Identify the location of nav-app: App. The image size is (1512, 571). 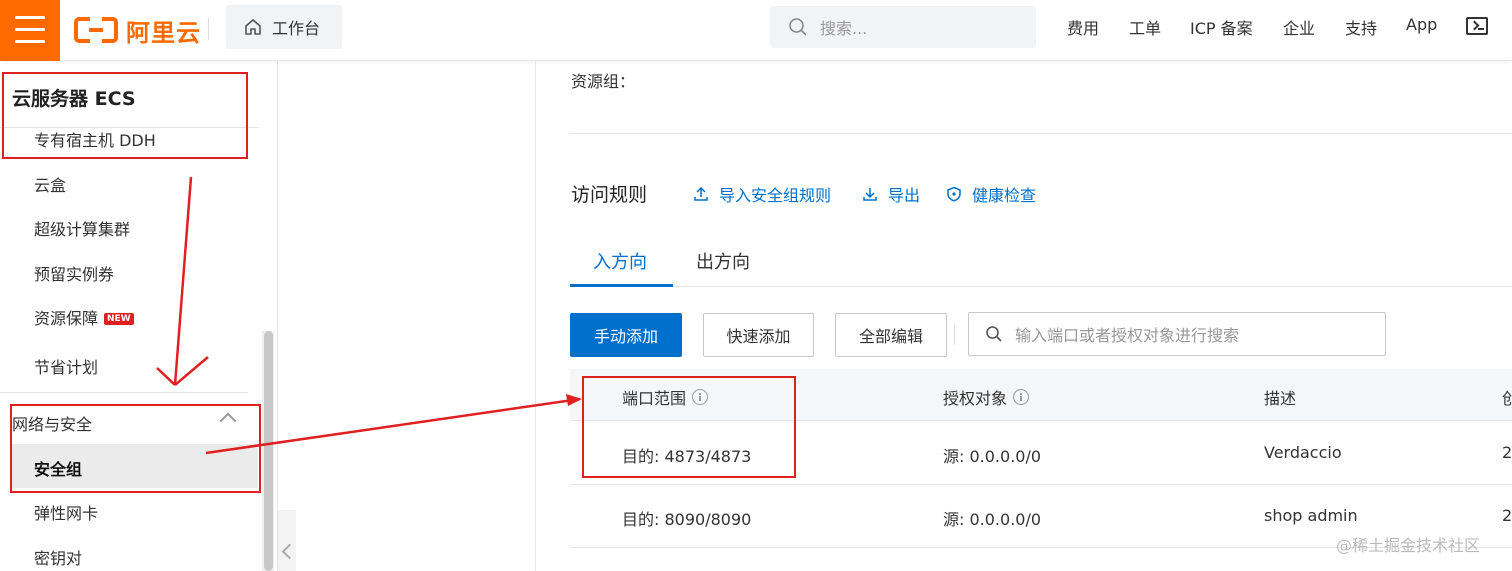
(1421, 24).